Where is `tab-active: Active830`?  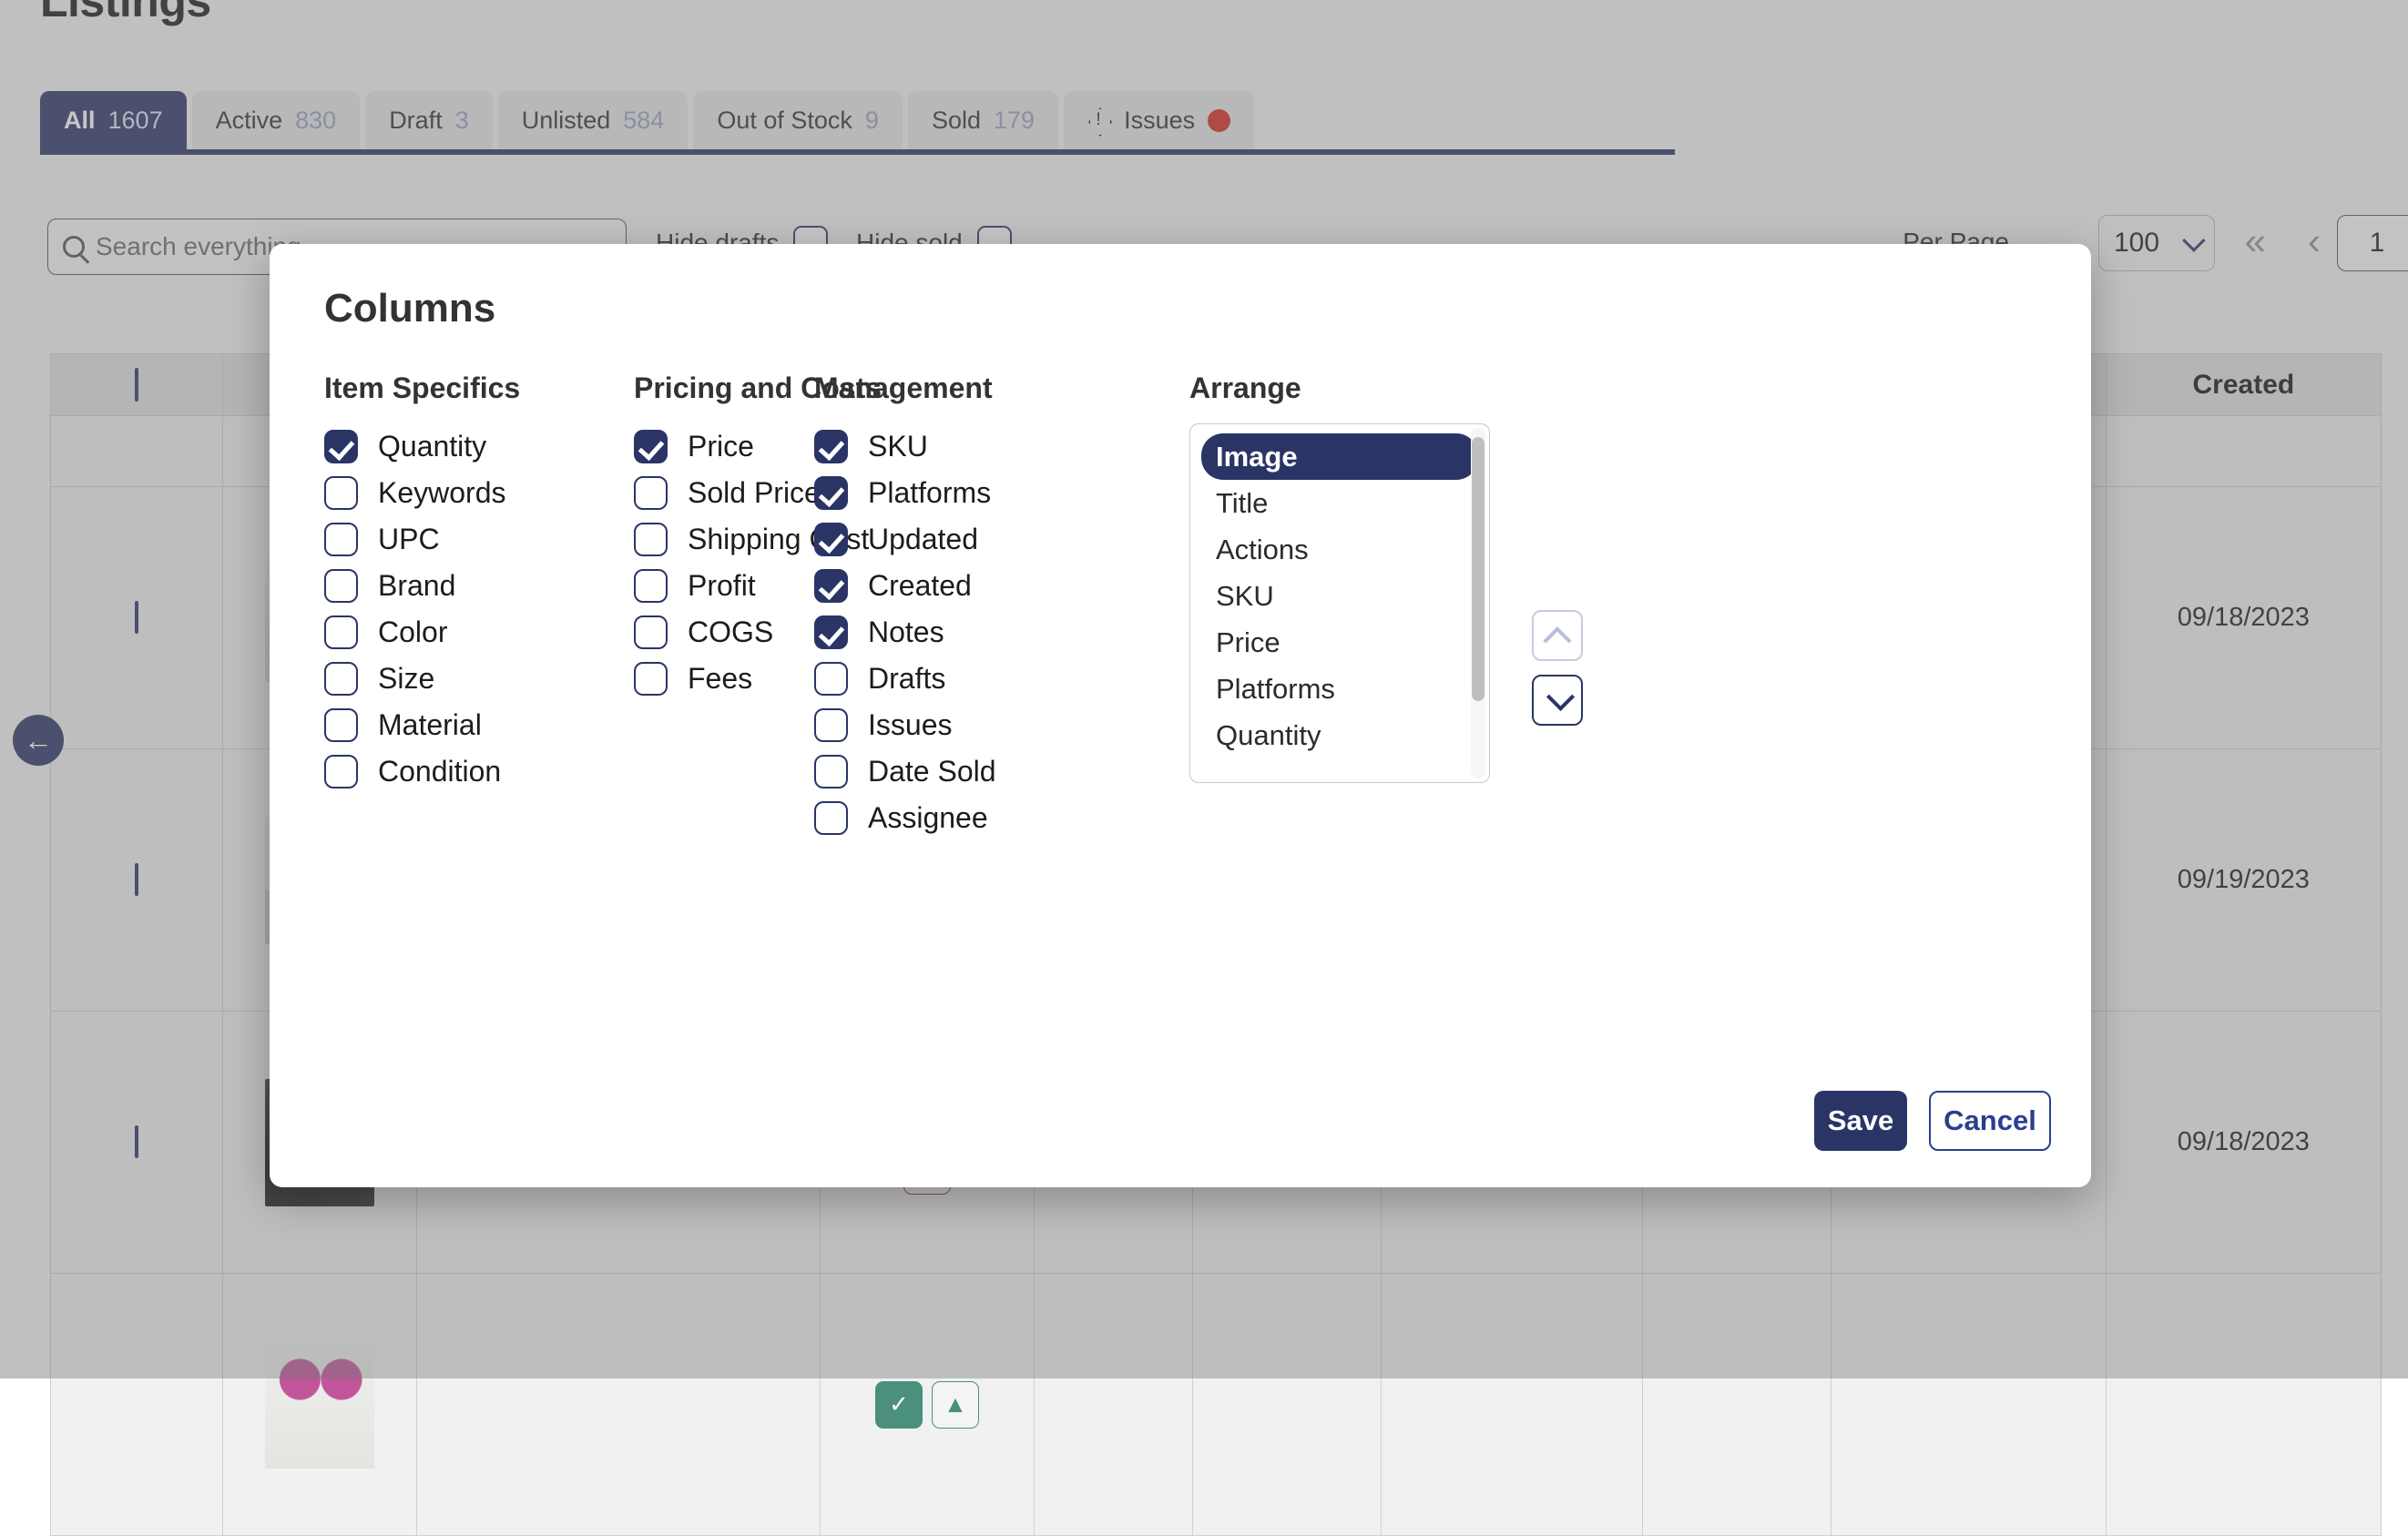 tab-active: Active830 is located at coordinates (276, 120).